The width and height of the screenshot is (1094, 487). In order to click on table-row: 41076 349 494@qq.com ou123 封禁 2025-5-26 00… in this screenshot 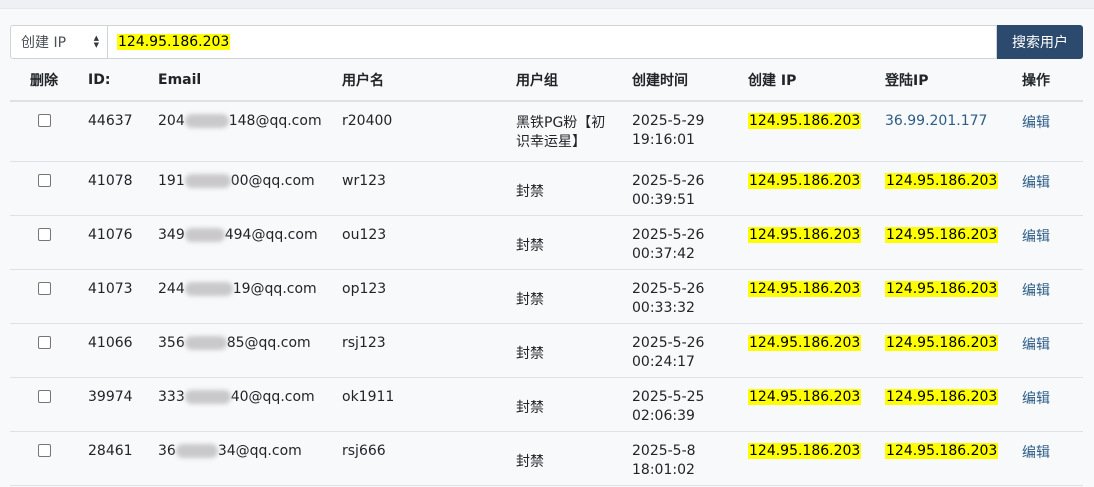, I will do `click(546, 242)`.